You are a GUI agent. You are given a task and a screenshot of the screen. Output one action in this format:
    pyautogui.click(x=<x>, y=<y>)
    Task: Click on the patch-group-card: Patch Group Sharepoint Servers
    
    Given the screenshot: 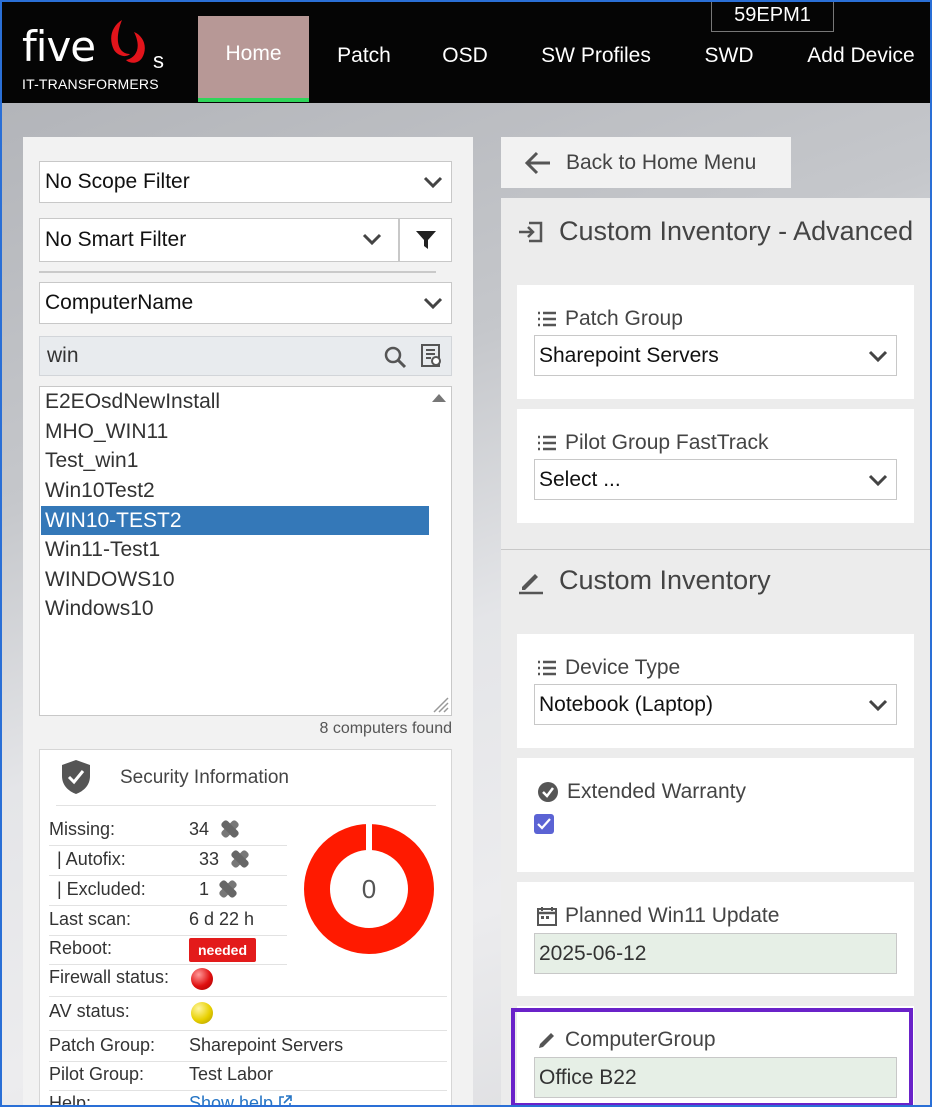 What is the action you would take?
    pyautogui.click(x=715, y=342)
    